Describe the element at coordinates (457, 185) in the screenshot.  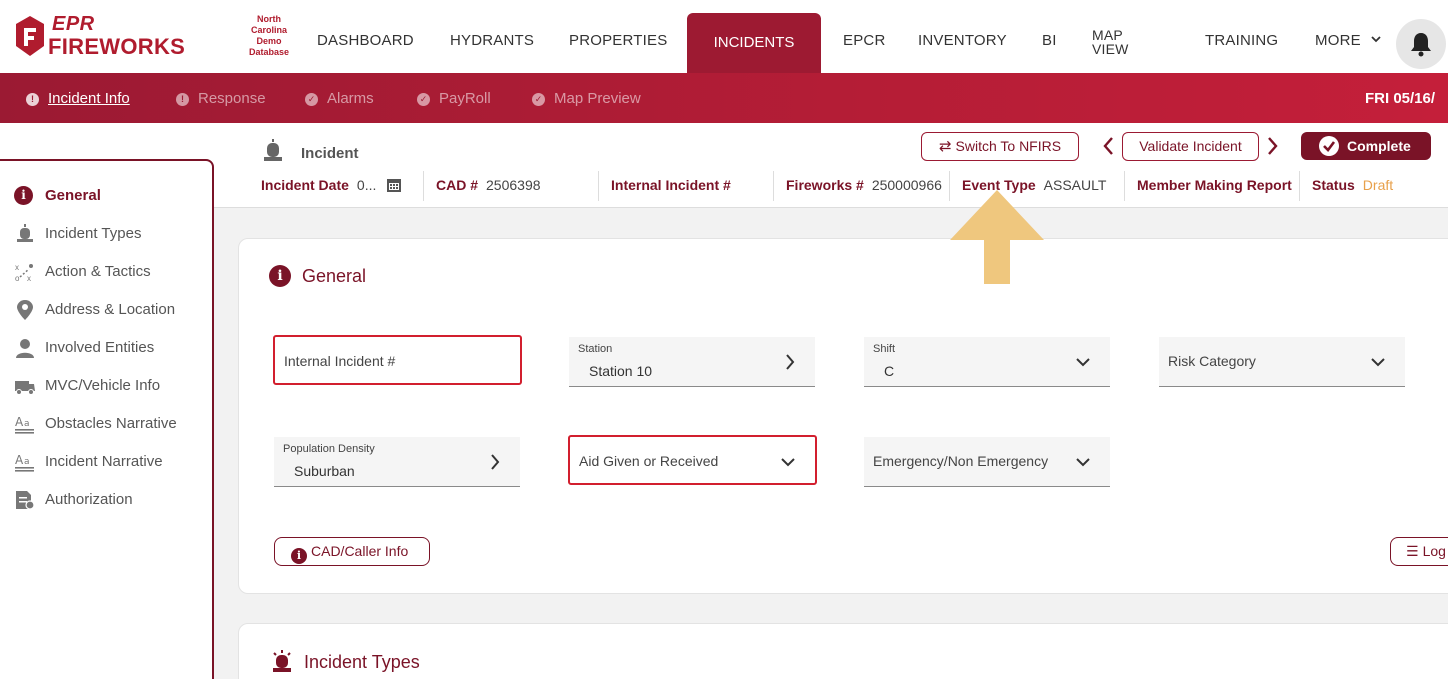
I see `meta-label: CAD #` at that location.